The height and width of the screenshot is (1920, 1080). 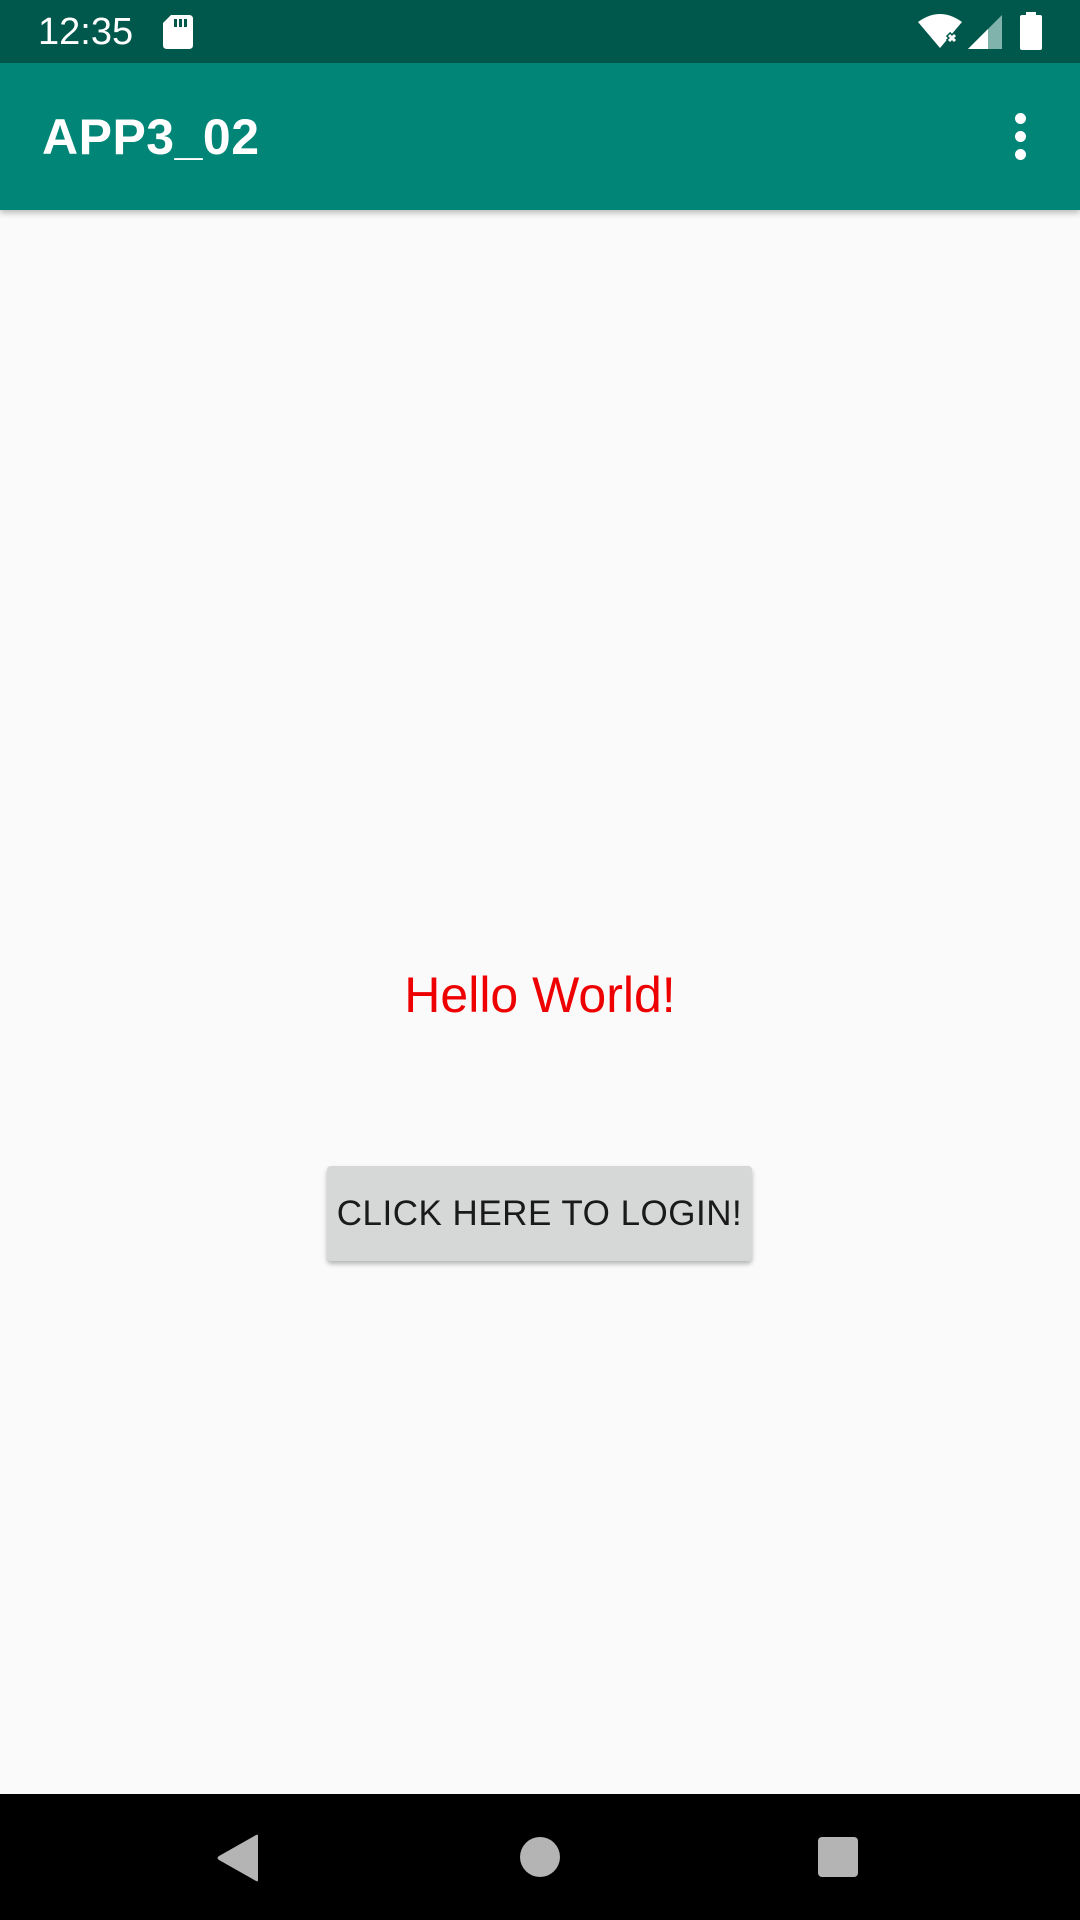 What do you see at coordinates (540, 31) in the screenshot?
I see `status-bar: 12:35` at bounding box center [540, 31].